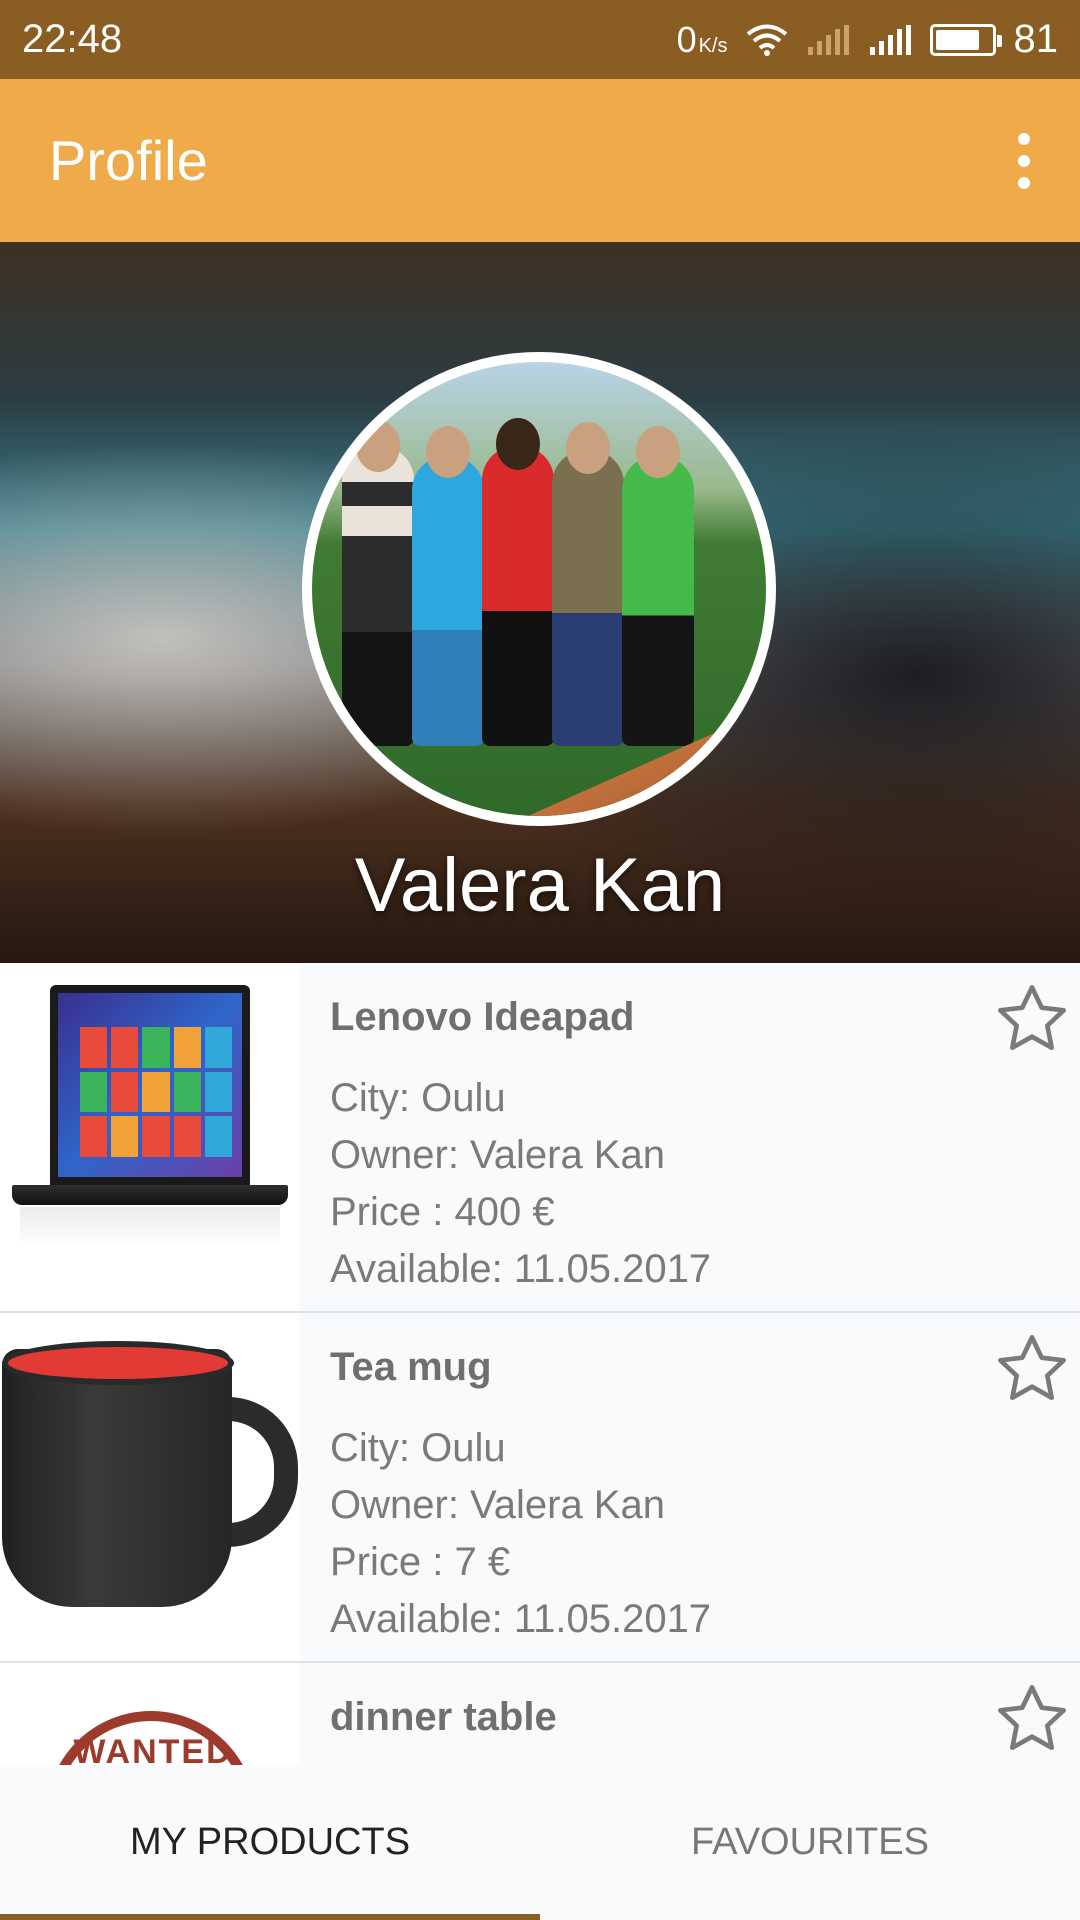 The height and width of the screenshot is (1920, 1080). Describe the element at coordinates (828, 39) in the screenshot. I see `signal-sim2-icon` at that location.